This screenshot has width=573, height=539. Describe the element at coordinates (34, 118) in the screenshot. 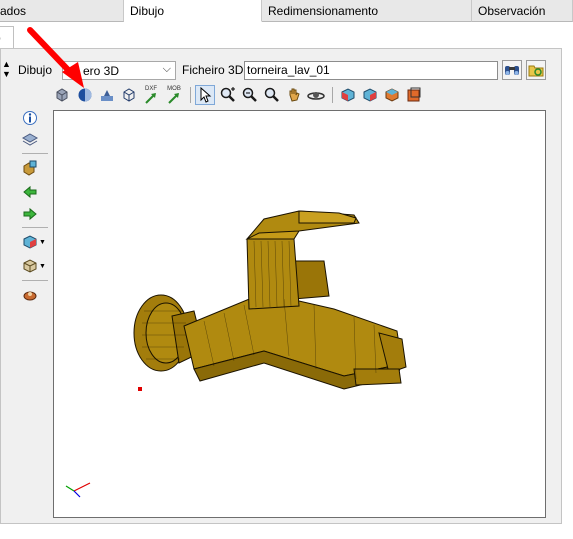

I see `info-icon` at that location.